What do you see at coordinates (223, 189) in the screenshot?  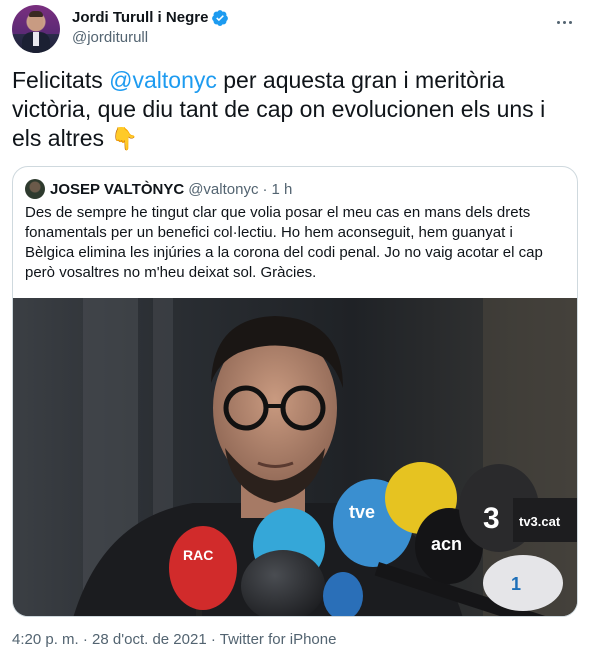 I see `quoted-author-handle: @valtonyc` at bounding box center [223, 189].